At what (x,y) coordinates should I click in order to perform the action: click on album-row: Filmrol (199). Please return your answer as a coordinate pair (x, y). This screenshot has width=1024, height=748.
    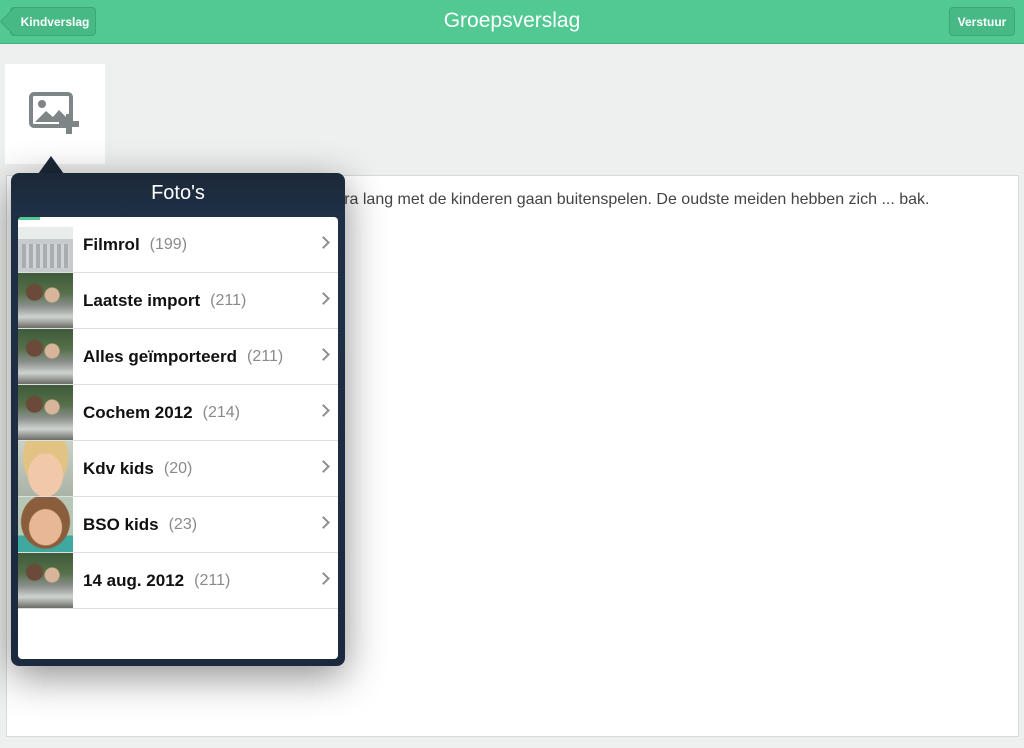
    Looking at the image, I should click on (178, 245).